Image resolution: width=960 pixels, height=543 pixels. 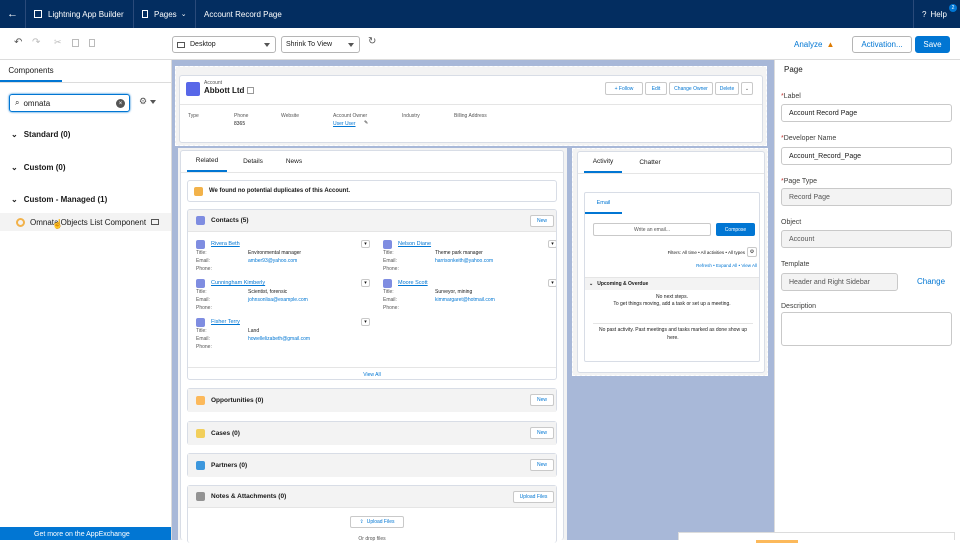 I want to click on contact-name-link: Fisher Terry, so click(x=225, y=322).